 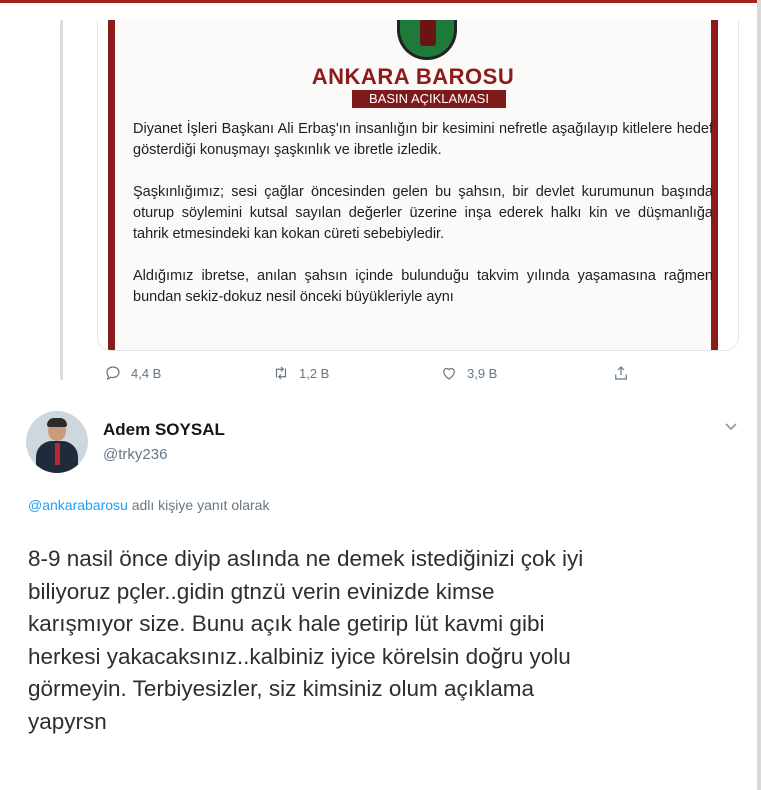 I want to click on user-display-name: Adem SOYSAL, so click(x=164, y=430).